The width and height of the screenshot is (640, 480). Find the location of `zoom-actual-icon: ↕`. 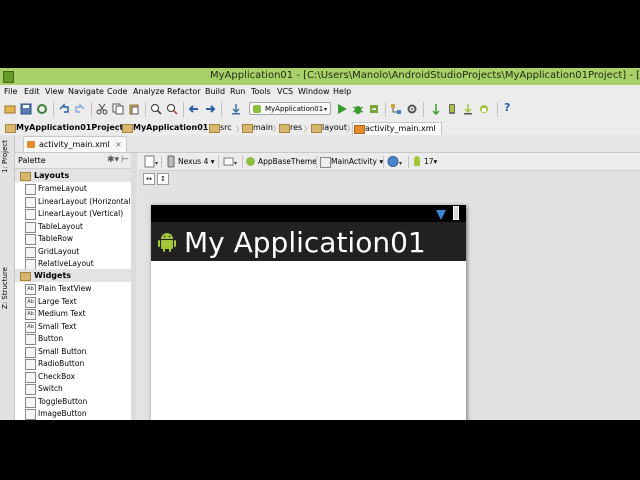

zoom-actual-icon: ↕ is located at coordinates (163, 179).